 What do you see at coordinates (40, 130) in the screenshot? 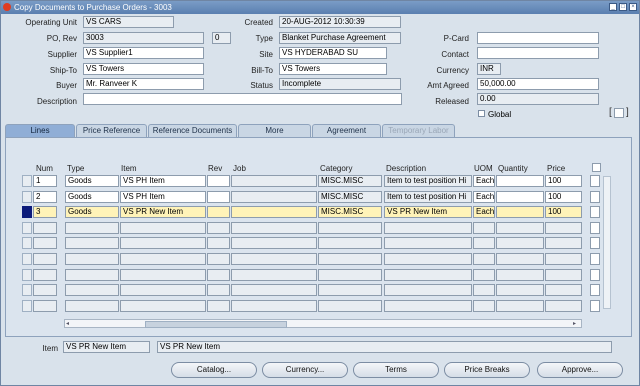
I see `tab-lines: Lines` at bounding box center [40, 130].